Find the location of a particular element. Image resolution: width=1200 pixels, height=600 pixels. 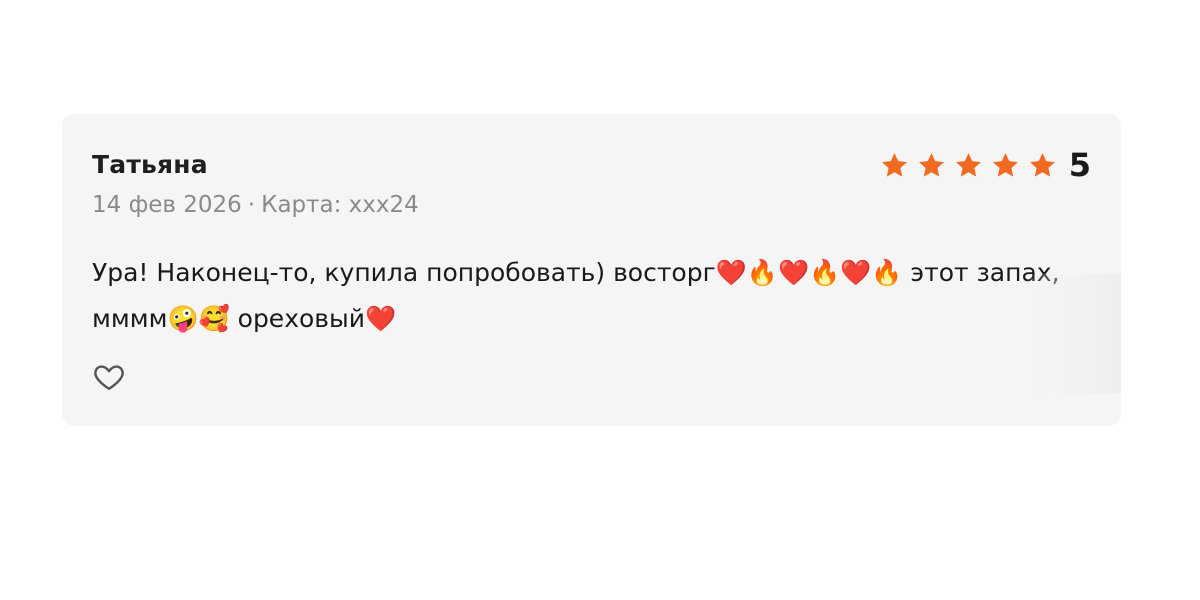

review-card-label: Карта: ххх24 is located at coordinates (340, 205).